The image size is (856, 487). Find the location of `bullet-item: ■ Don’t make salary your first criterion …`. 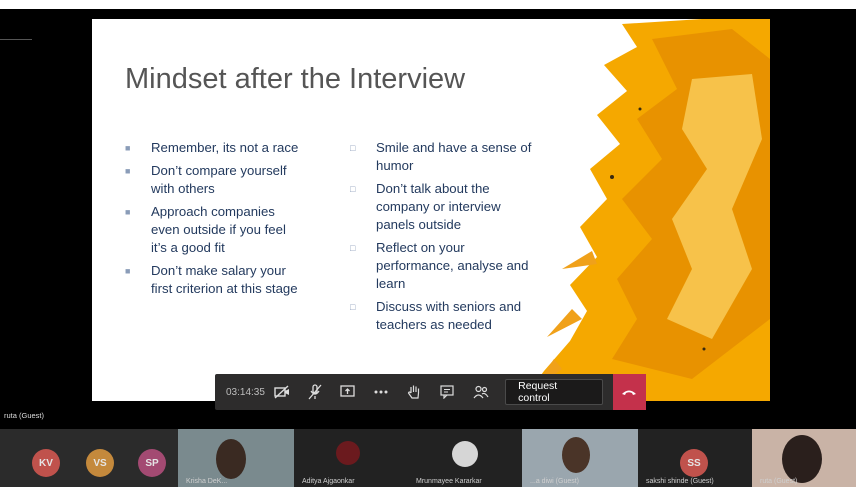

bullet-item: ■ Don’t make salary your first criterion … is located at coordinates (211, 279).